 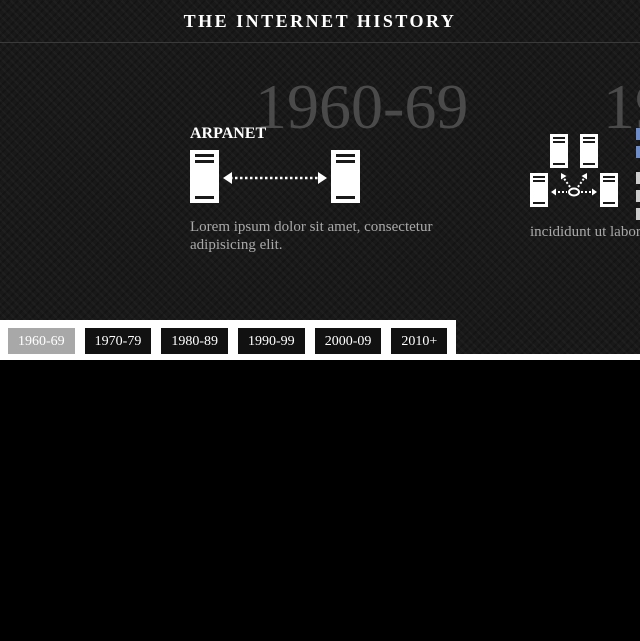 What do you see at coordinates (320, 357) in the screenshot?
I see `timeline-line` at bounding box center [320, 357].